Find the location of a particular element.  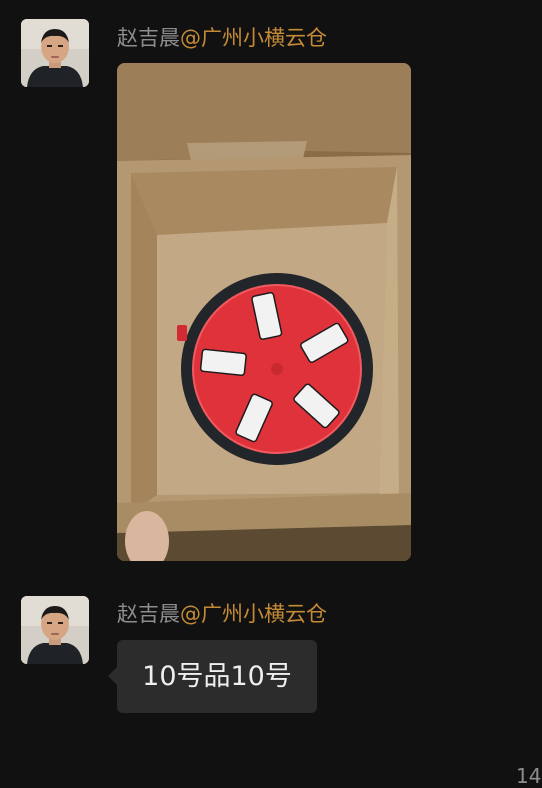

bubble-tail is located at coordinates (112, 676).